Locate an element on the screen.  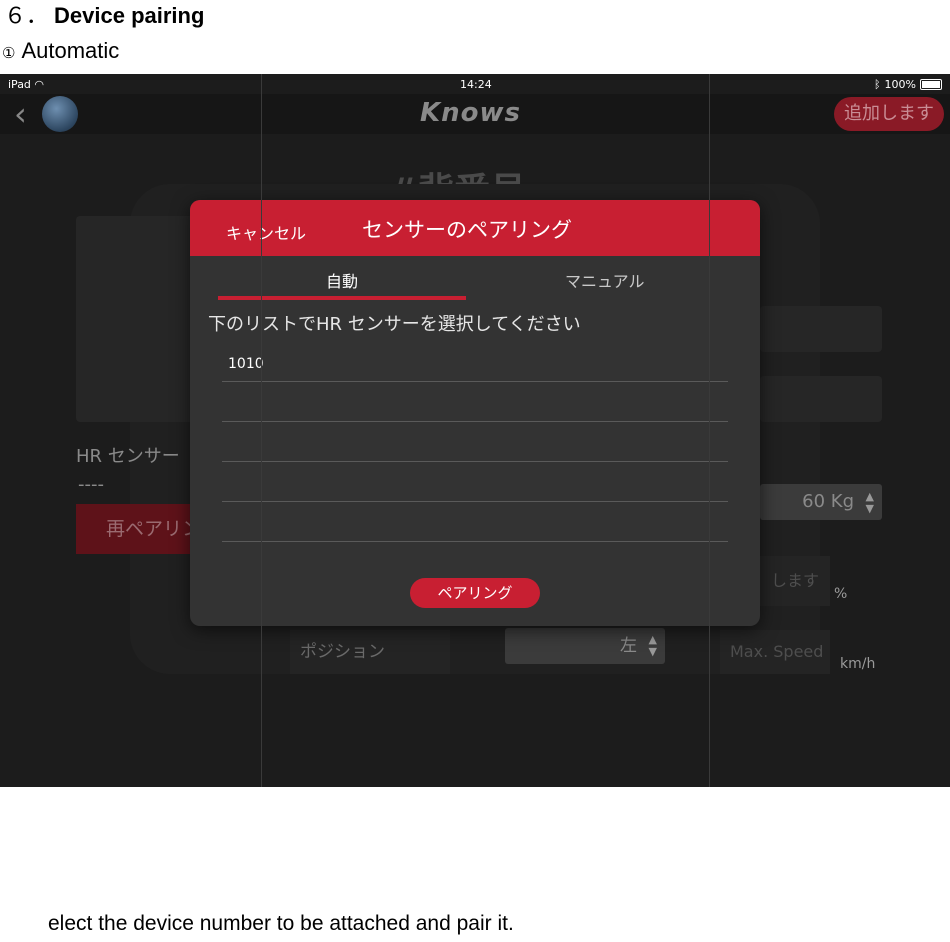
dialog-header: キャンセル センサーのペアリング is located at coordinates (475, 228).